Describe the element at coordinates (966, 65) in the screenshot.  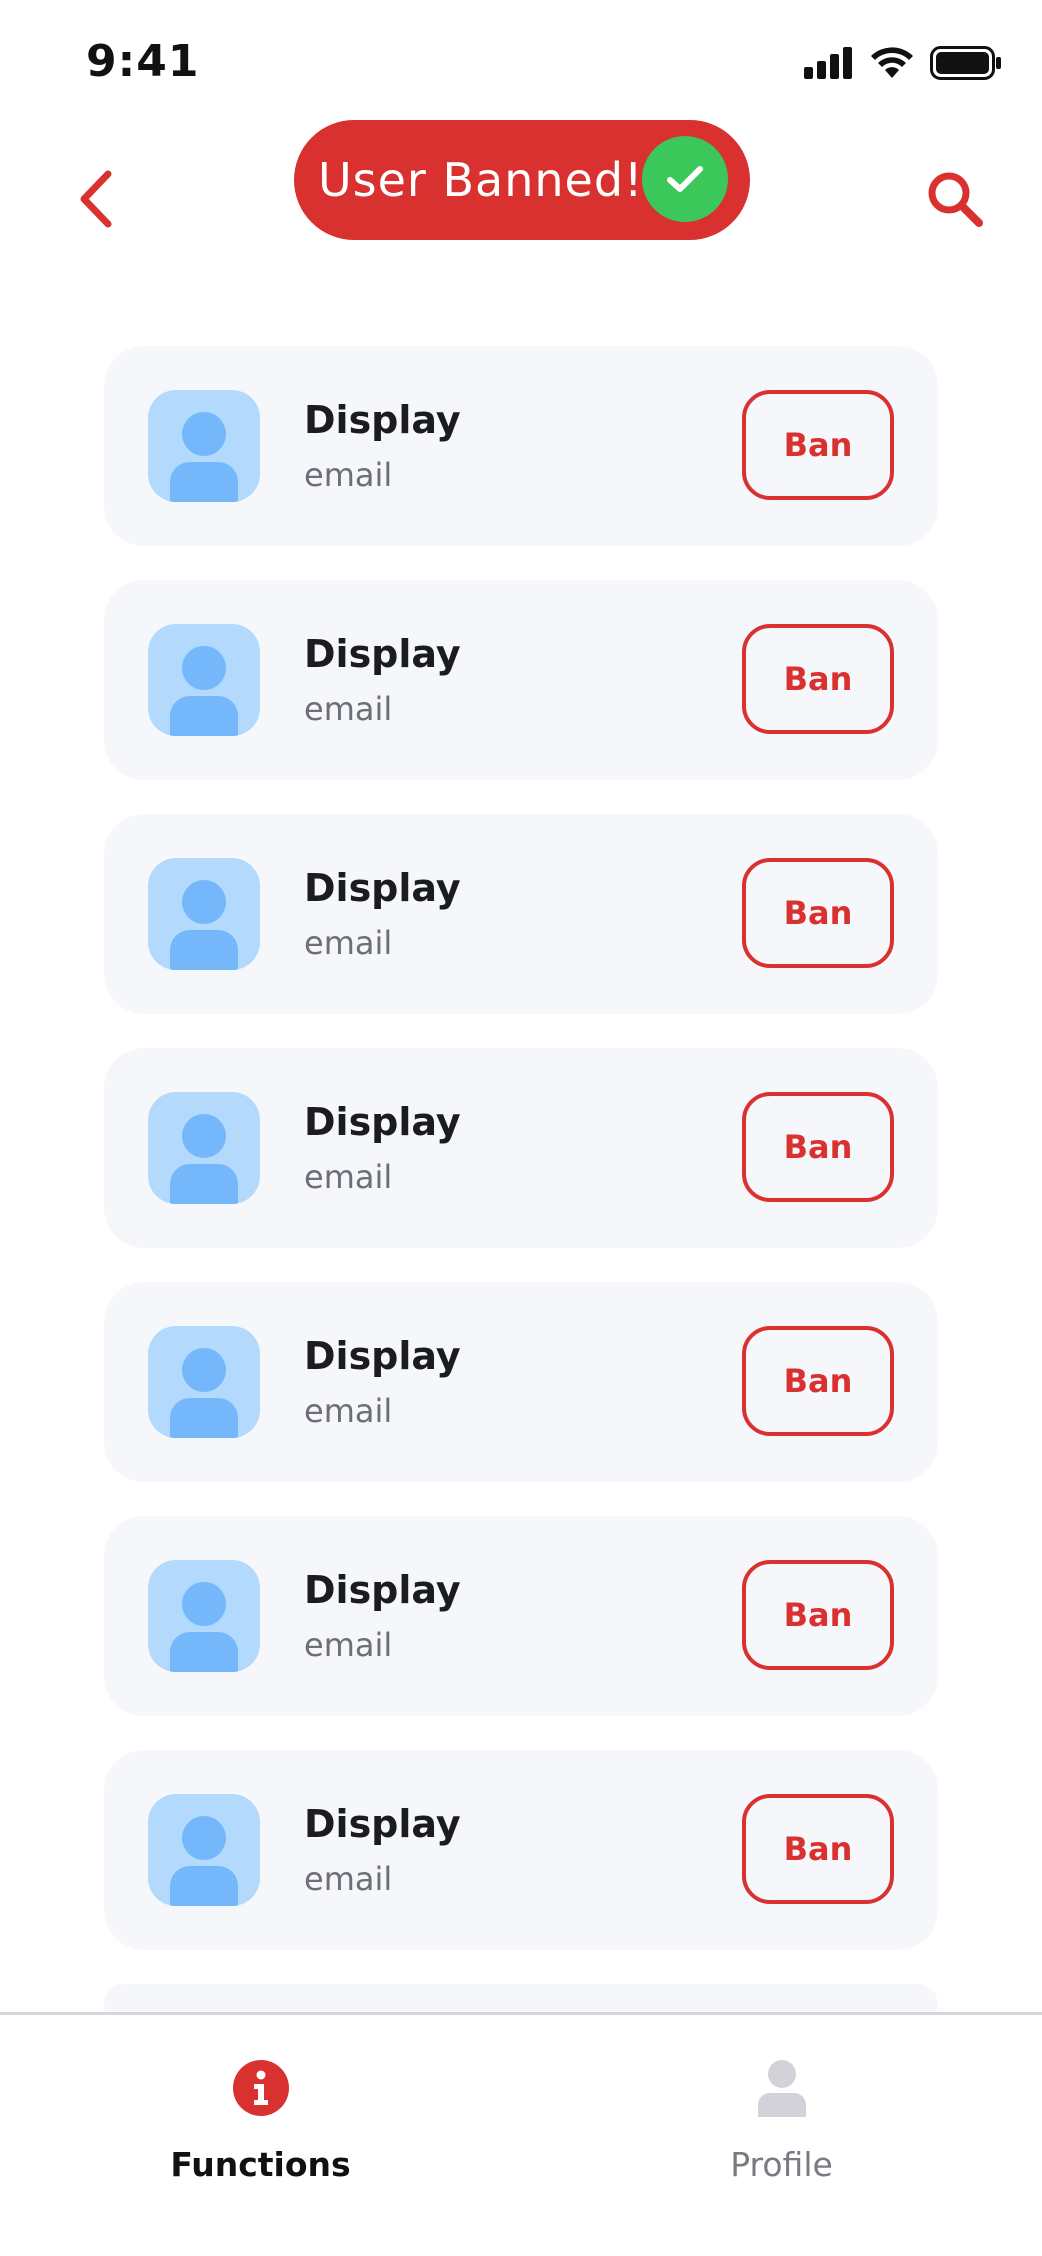
I see `battery-icon` at that location.